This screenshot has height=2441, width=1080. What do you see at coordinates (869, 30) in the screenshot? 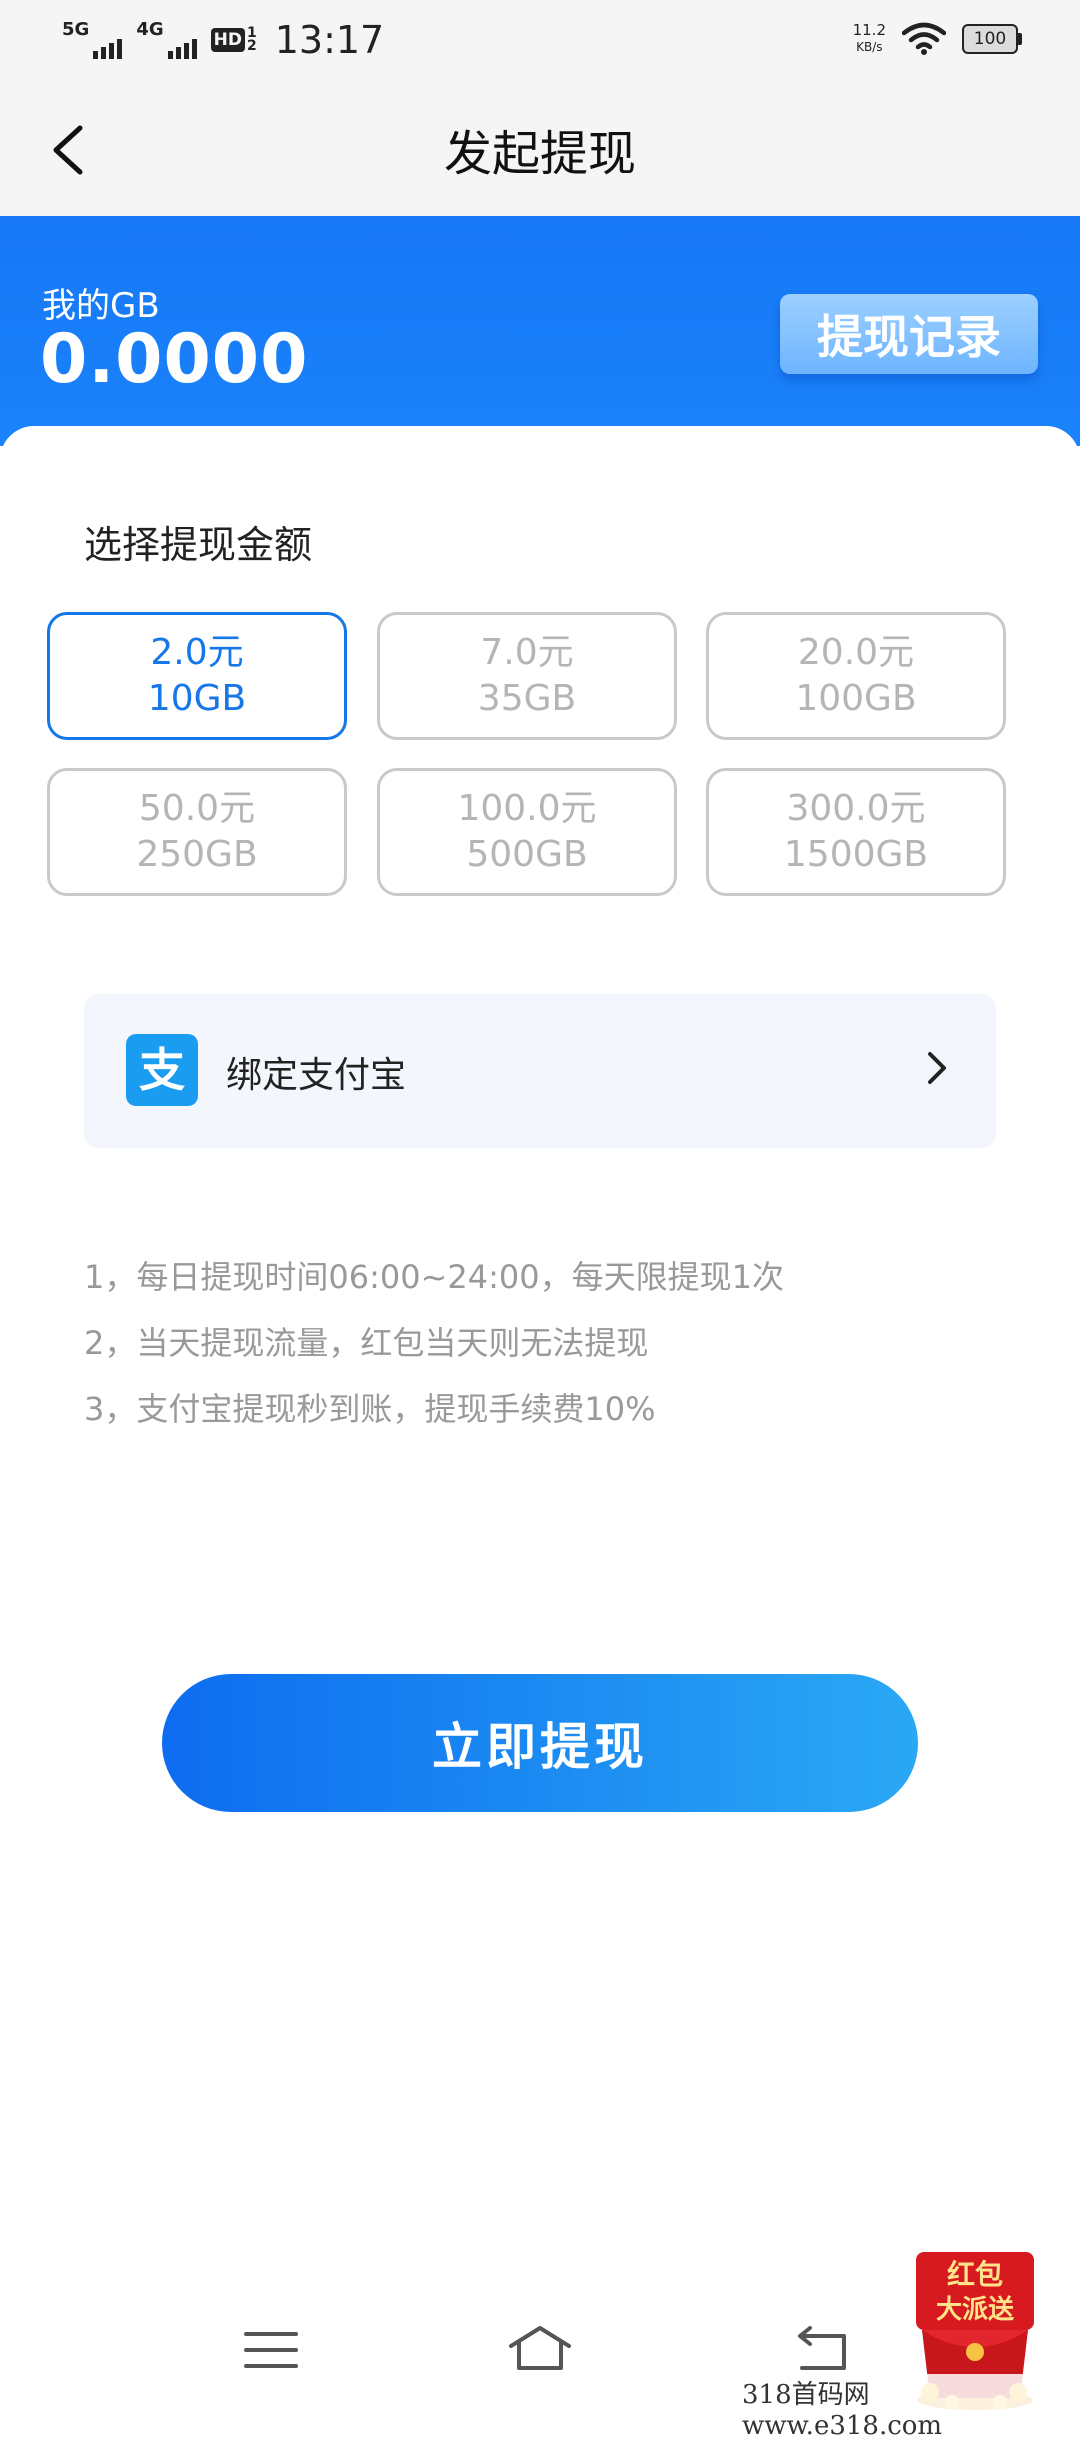
I see `speed-value: 11.2` at bounding box center [869, 30].